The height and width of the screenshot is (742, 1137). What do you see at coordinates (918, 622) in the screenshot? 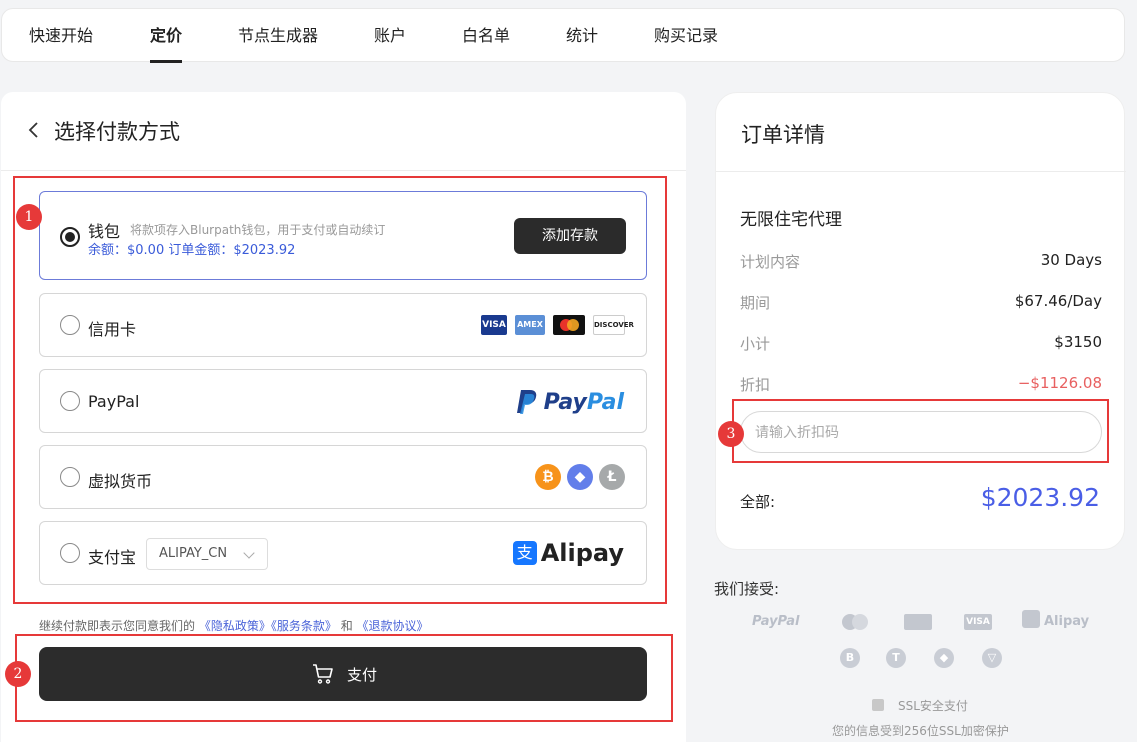
I see `amex-gray-icon` at bounding box center [918, 622].